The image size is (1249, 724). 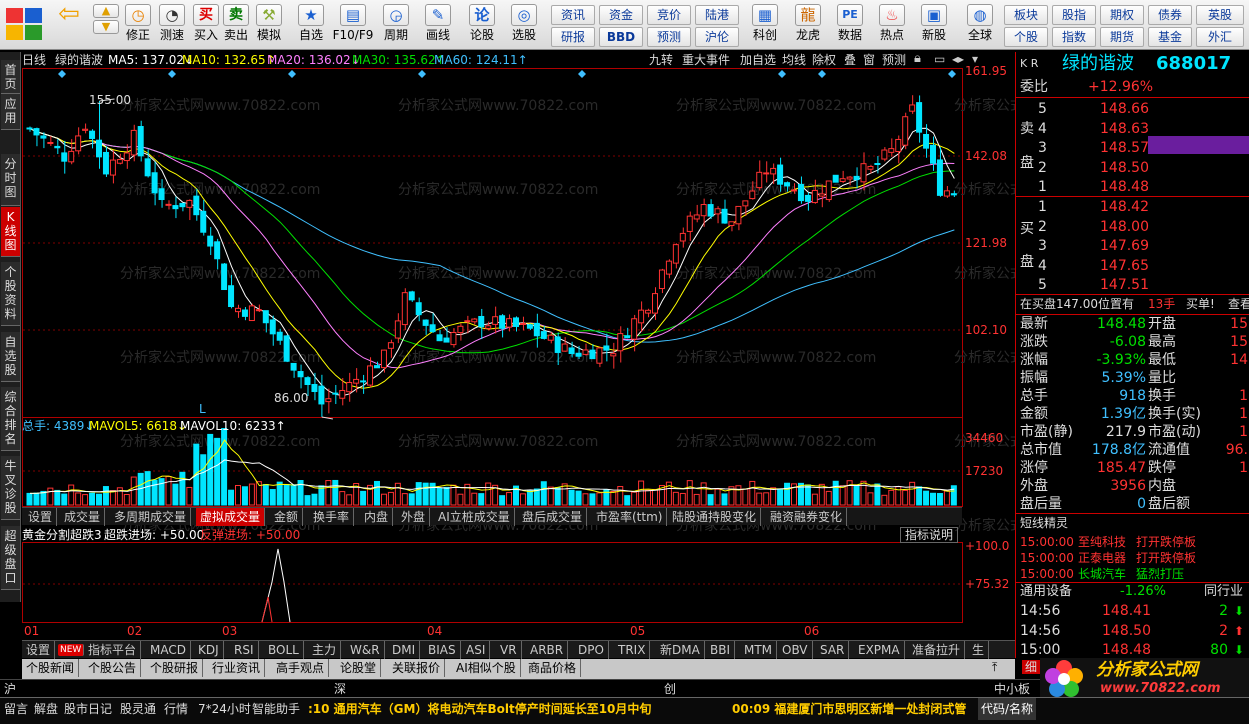 I want to click on ind-tab-volume: 成交量, so click(x=83, y=517).